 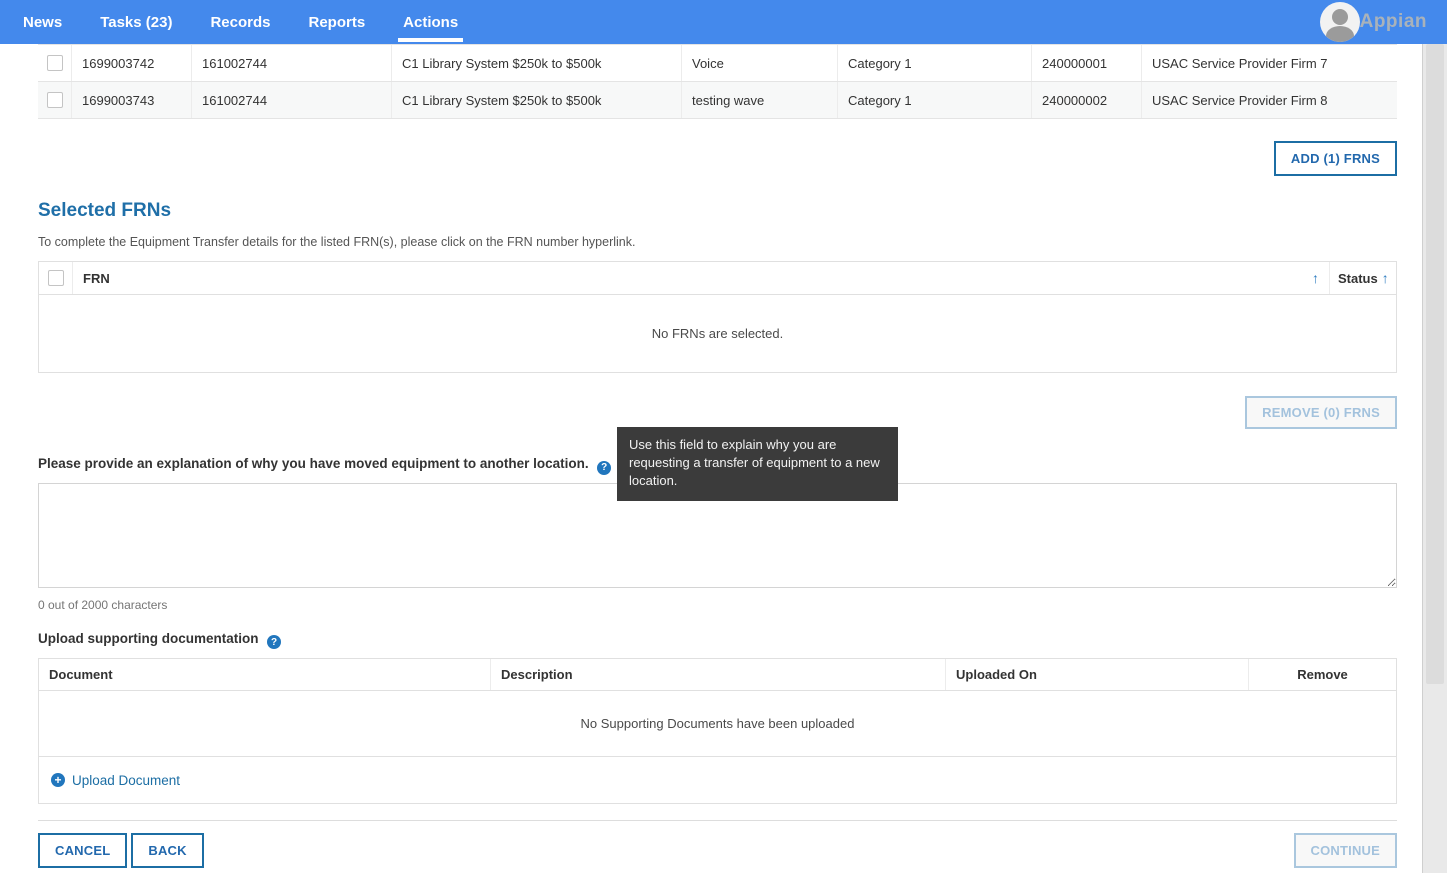 I want to click on no-frns-selected-message: No FRNs are selected., so click(x=717, y=333).